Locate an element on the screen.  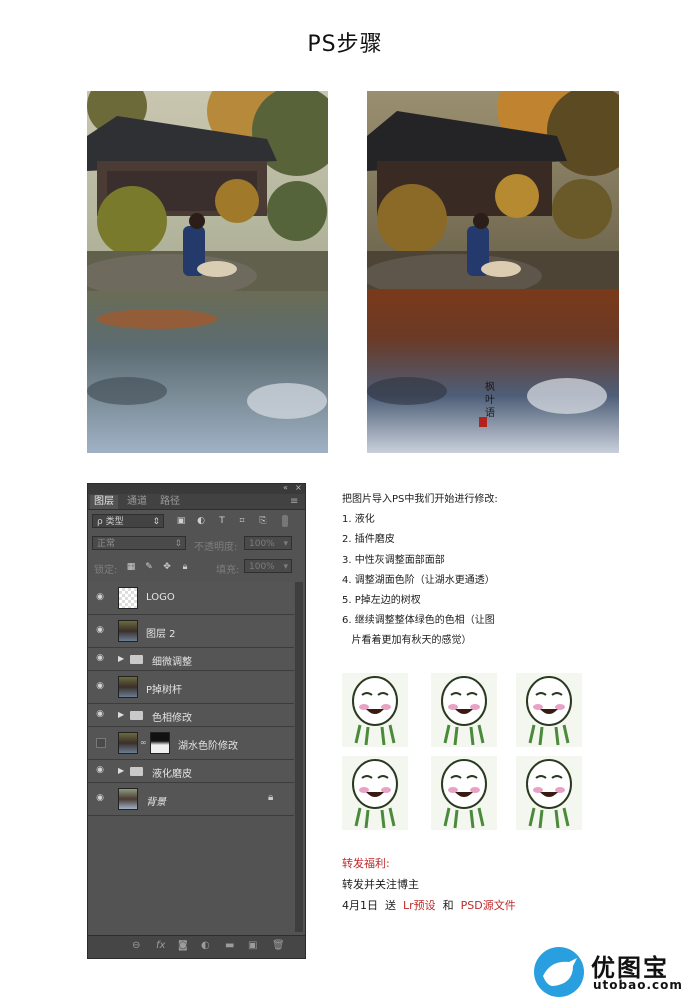
layer-name: 湖水色阶修改 is located at coordinates (208, 746).